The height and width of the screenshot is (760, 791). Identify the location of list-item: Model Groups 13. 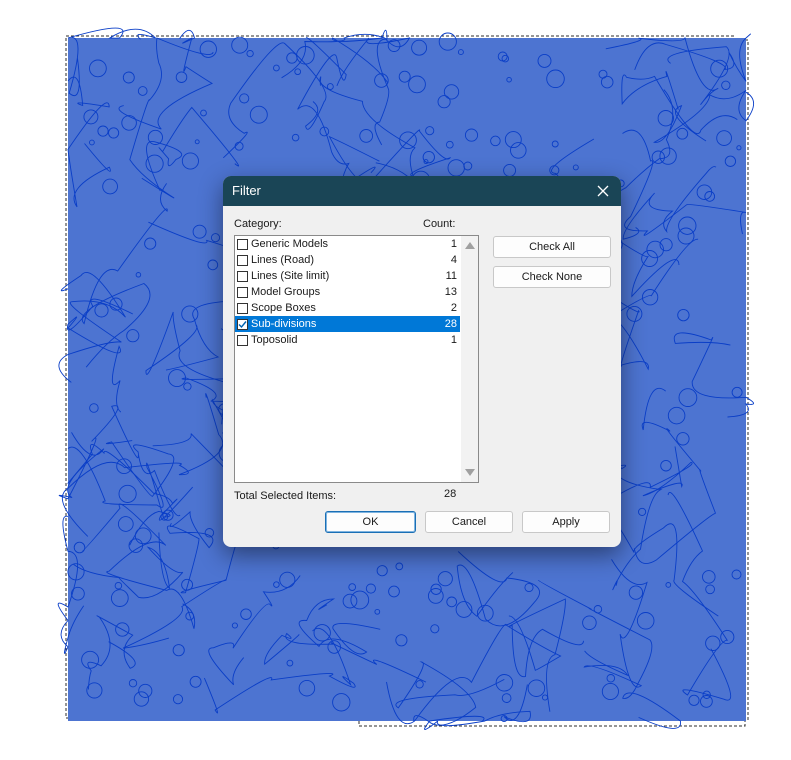
(347, 292).